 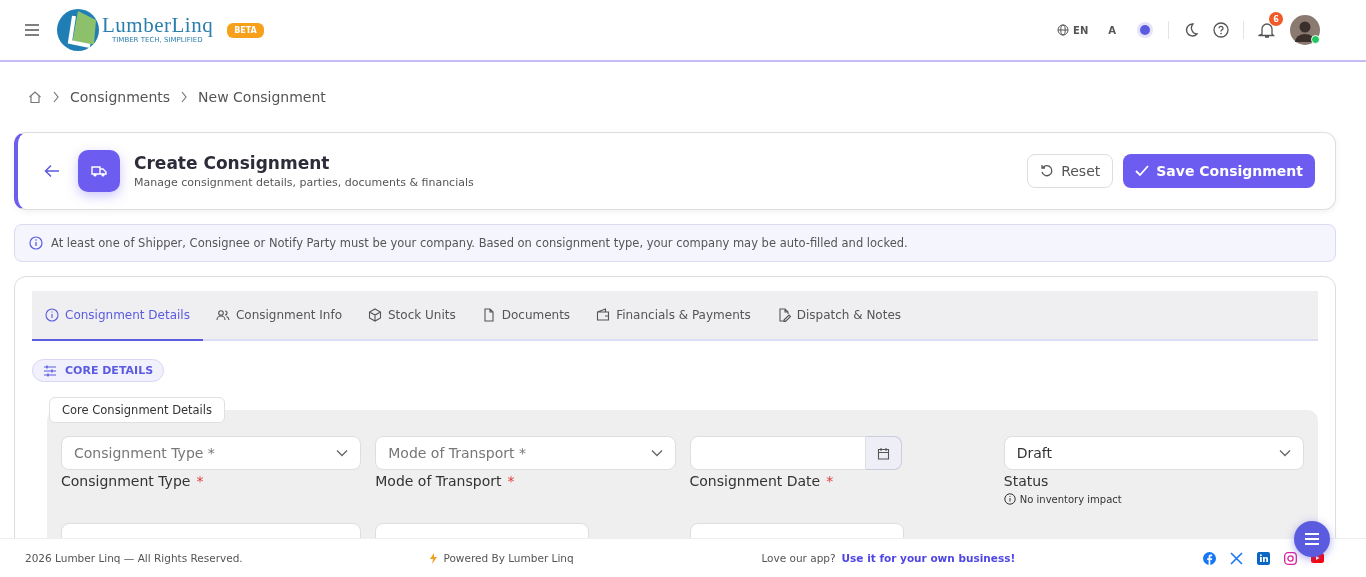 I want to click on section-chip: CORE DETAILS, so click(x=98, y=370).